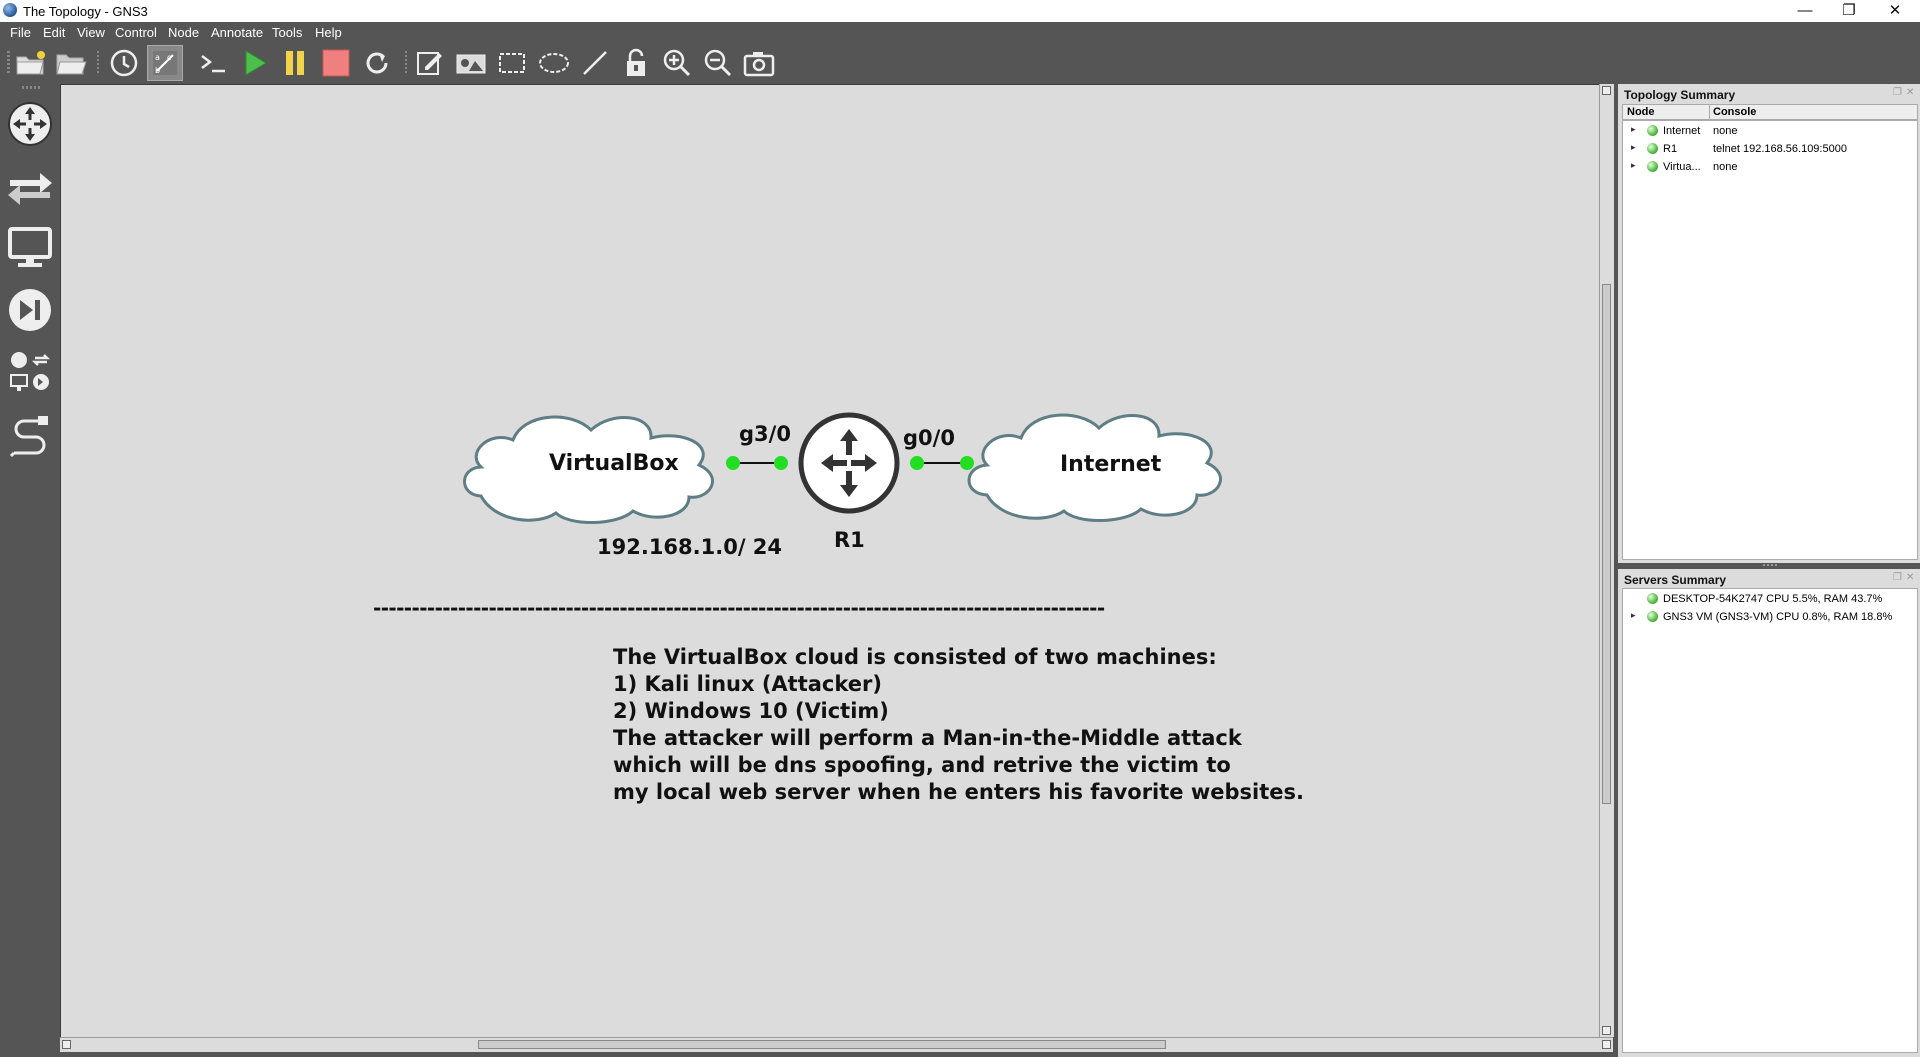  I want to click on zoom-out-icon, so click(718, 63).